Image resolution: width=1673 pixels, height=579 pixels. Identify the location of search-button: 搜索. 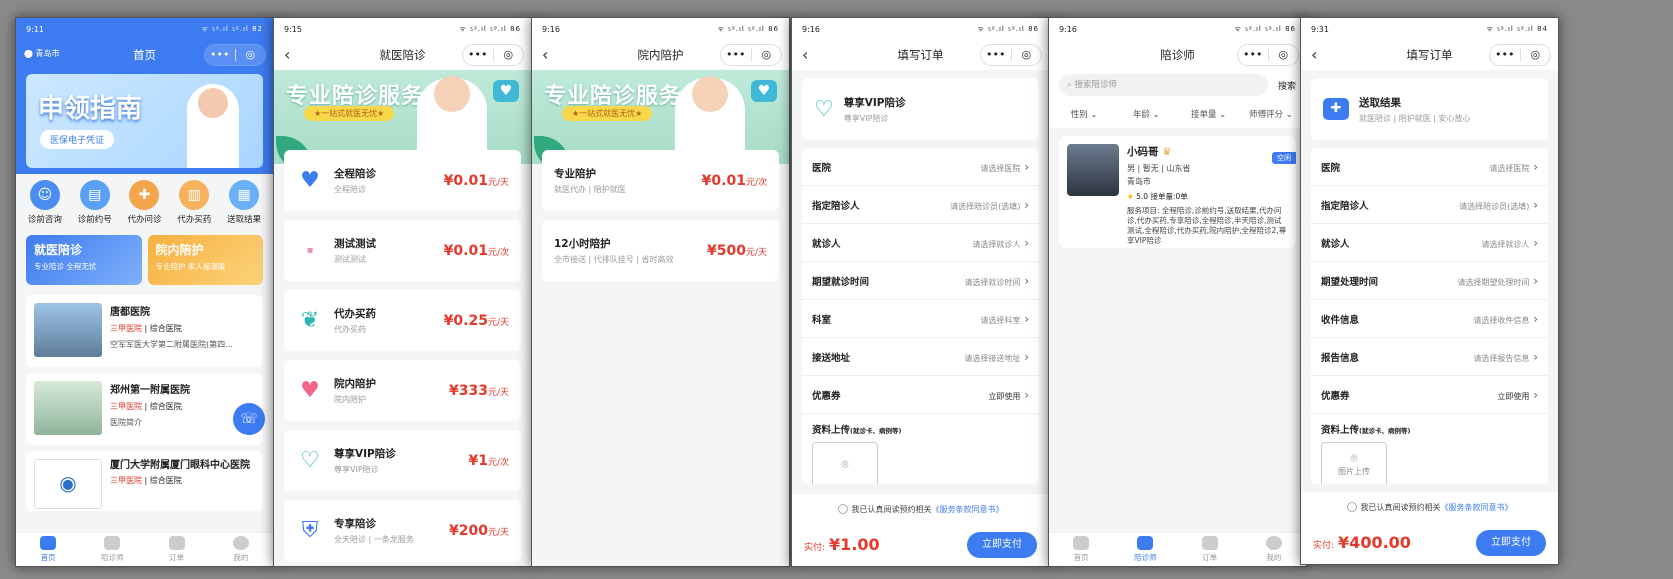
(1287, 85).